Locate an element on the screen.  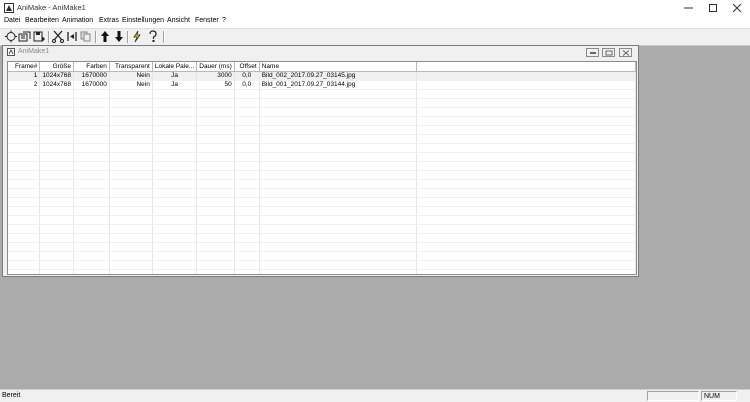
move-up-button is located at coordinates (105, 36).